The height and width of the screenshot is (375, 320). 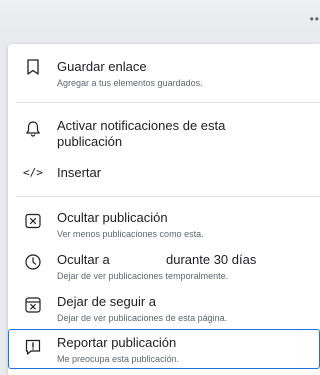 I want to click on report-post-sub: Me preocupa esta publicación., so click(x=118, y=359).